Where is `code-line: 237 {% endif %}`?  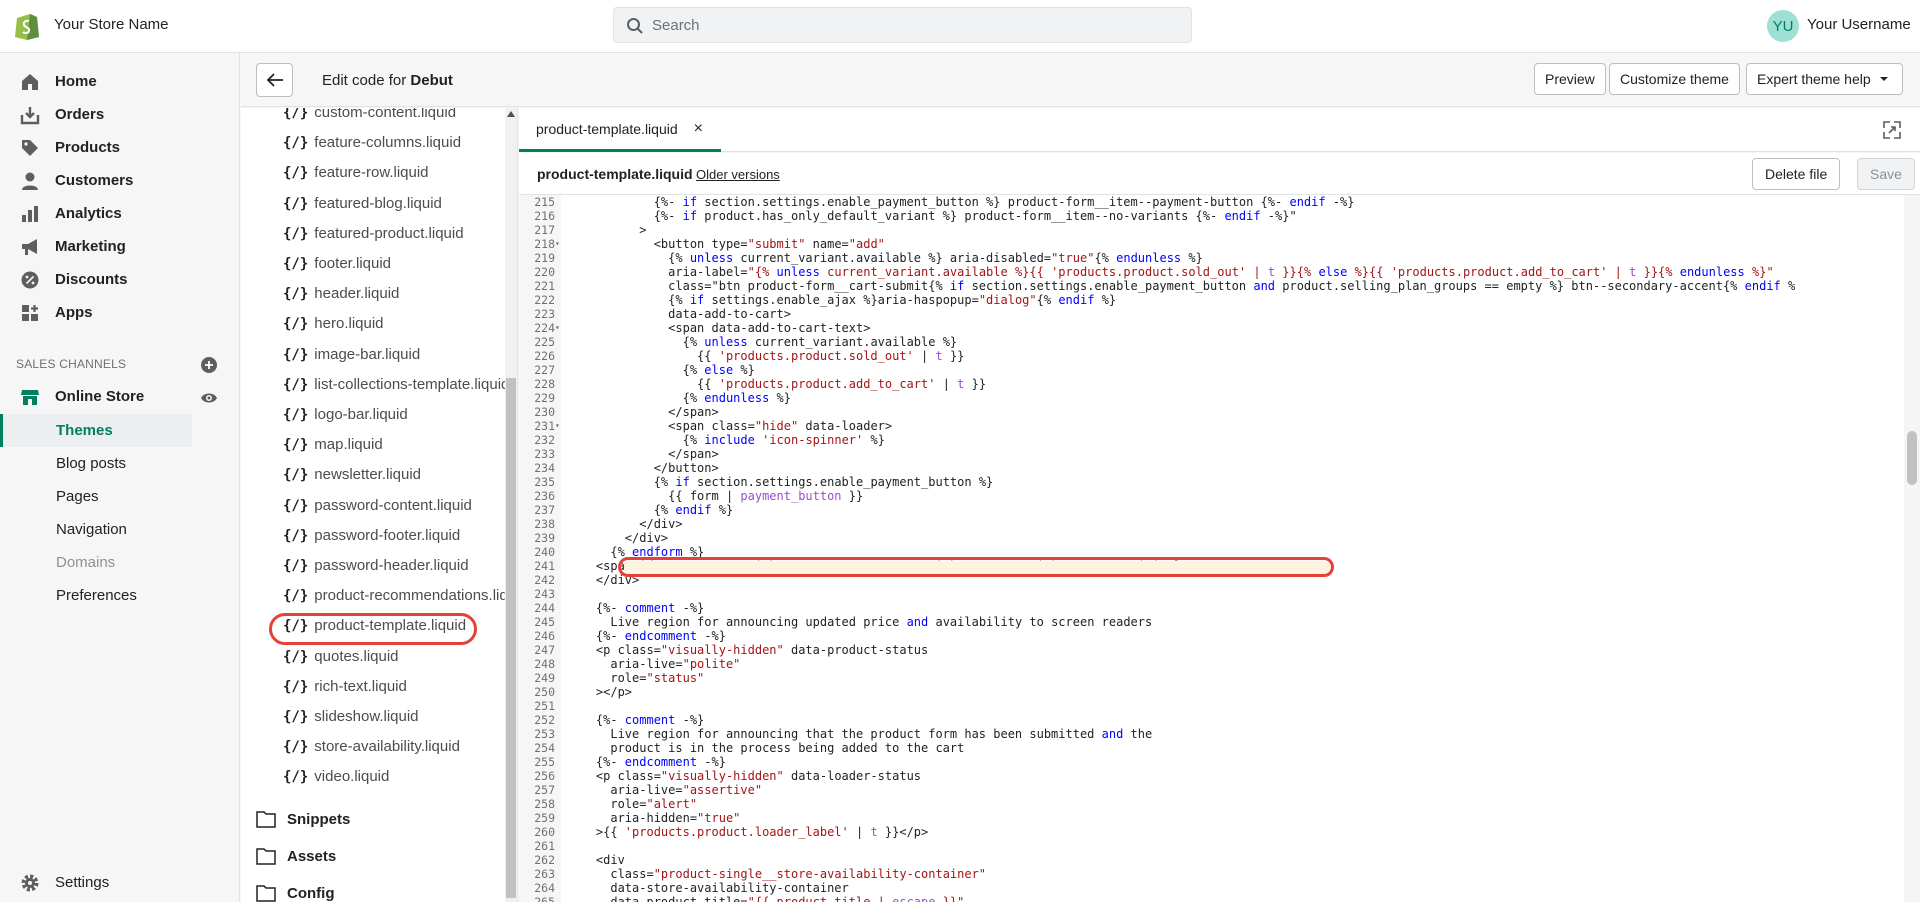 code-line: 237 {% endif %} is located at coordinates (1209, 510).